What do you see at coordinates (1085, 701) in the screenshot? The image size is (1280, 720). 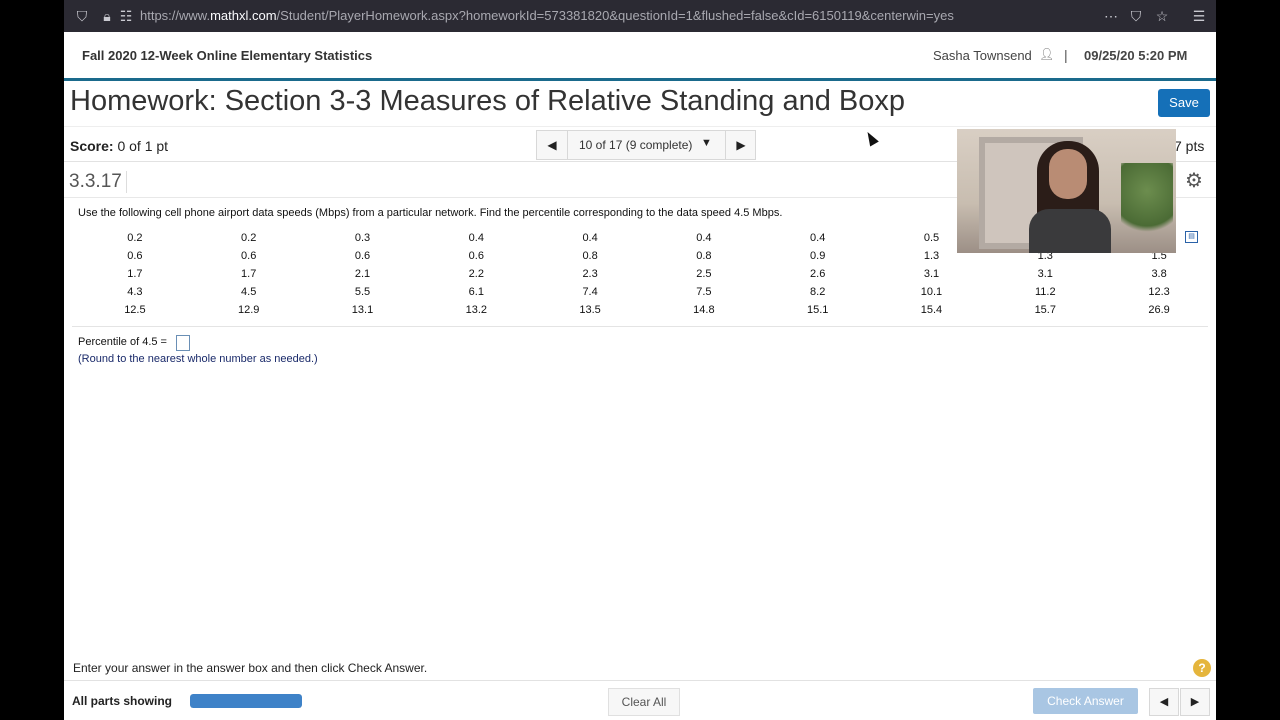 I see `check-answer-button: Check Answer` at bounding box center [1085, 701].